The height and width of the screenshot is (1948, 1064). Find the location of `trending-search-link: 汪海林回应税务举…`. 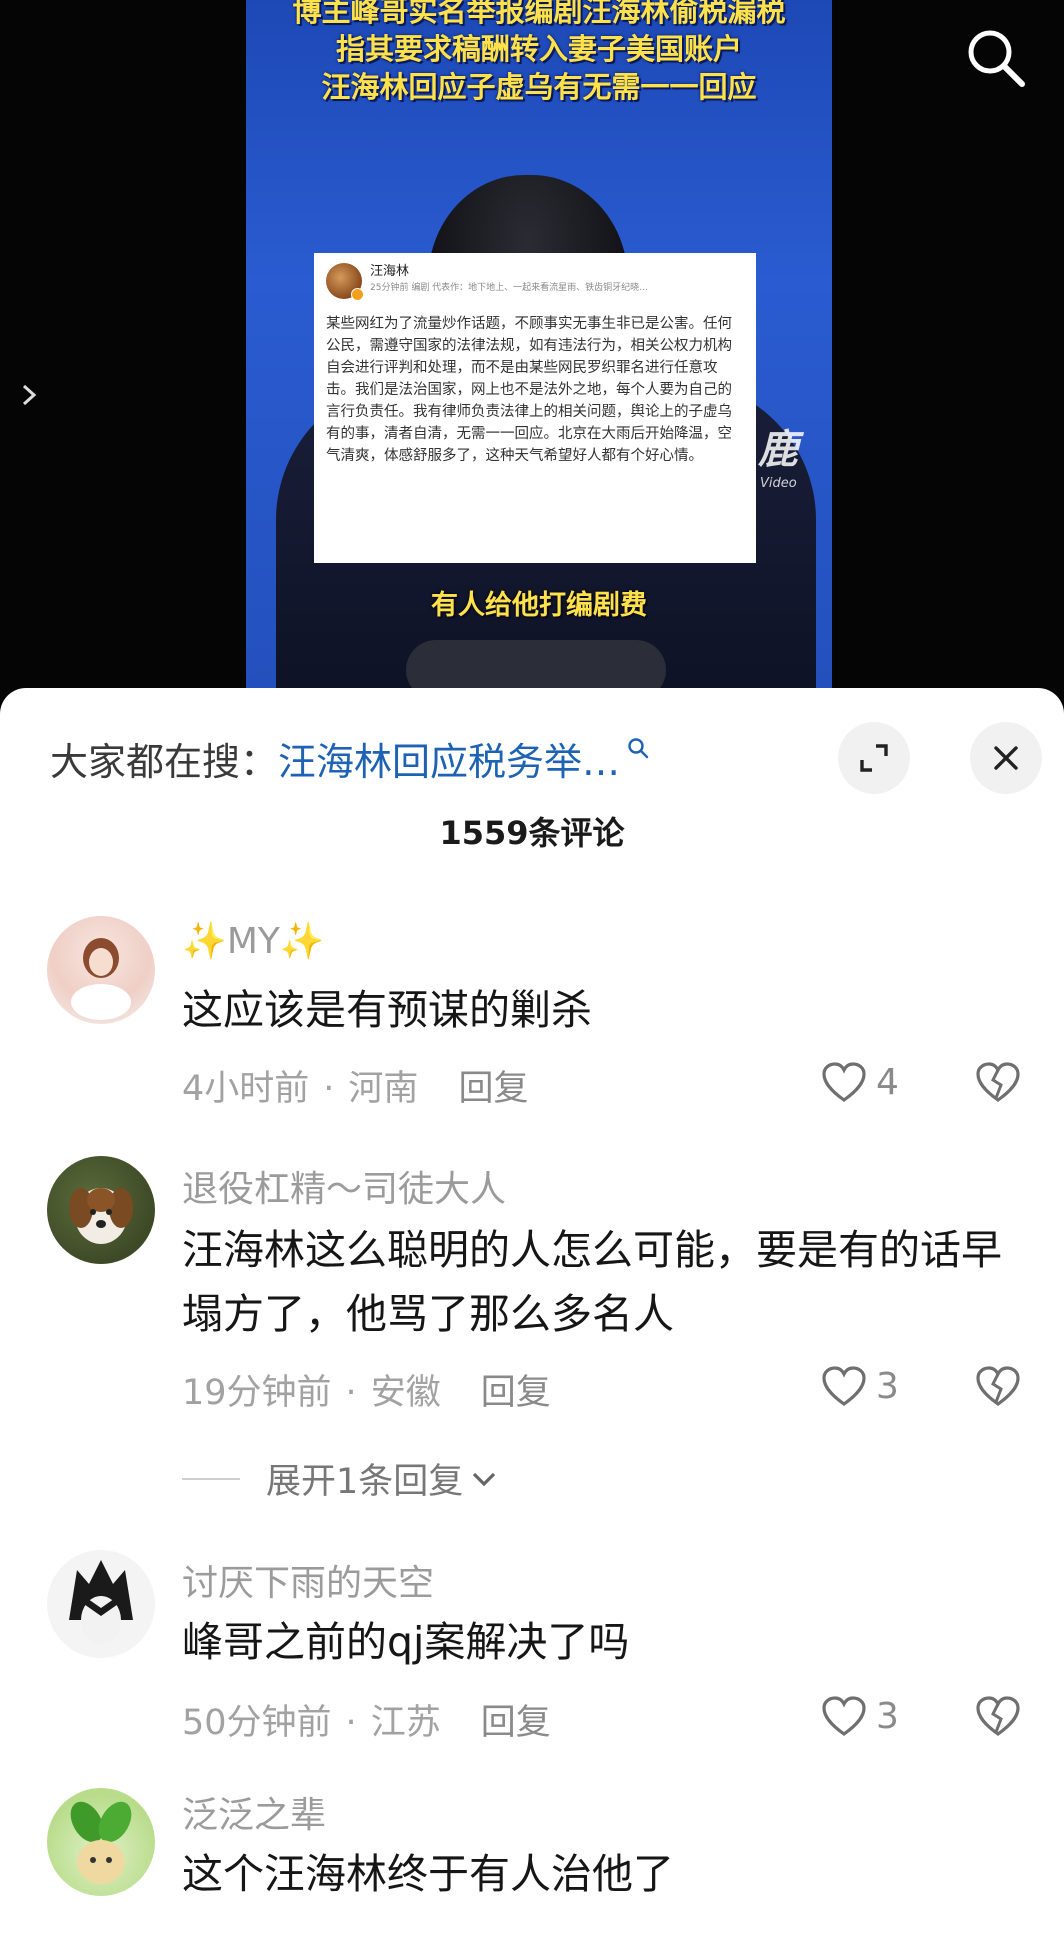

trending-search-link: 汪海林回应税务举… is located at coordinates (449, 758).